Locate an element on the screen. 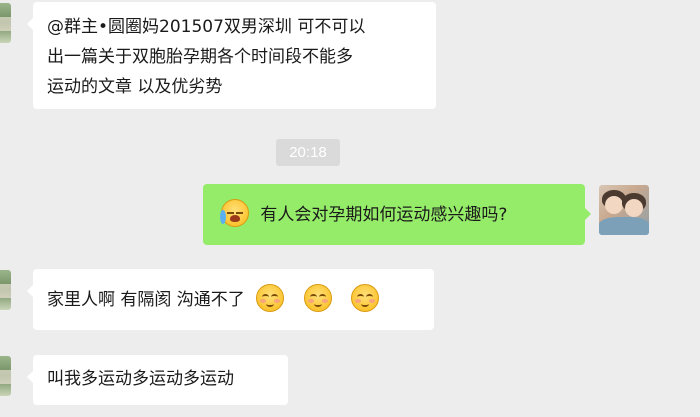 The image size is (700, 417). message-text: 家里人啊 有隔阂 沟通不了 is located at coordinates (146, 300).